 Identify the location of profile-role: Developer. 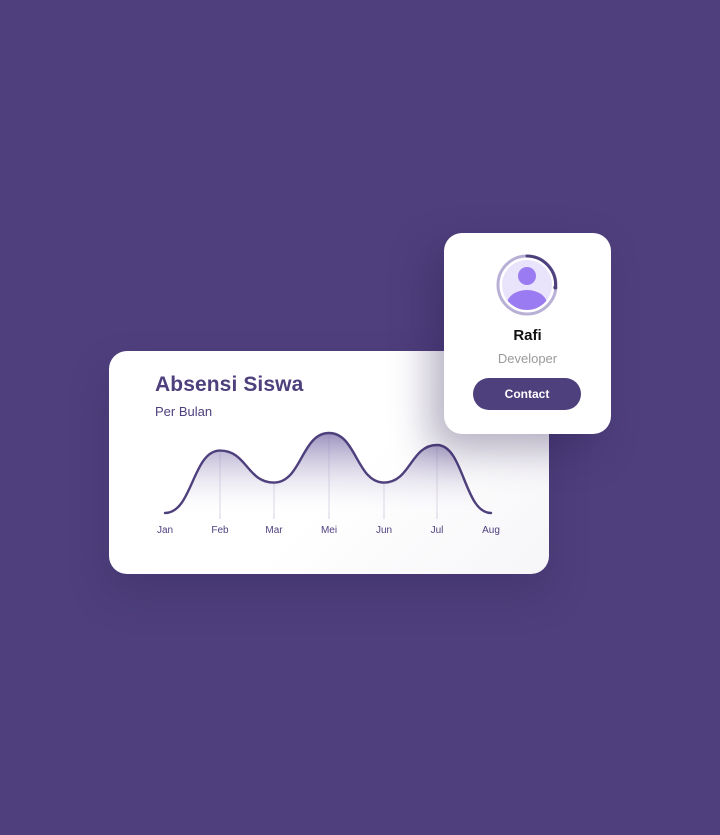
(527, 358).